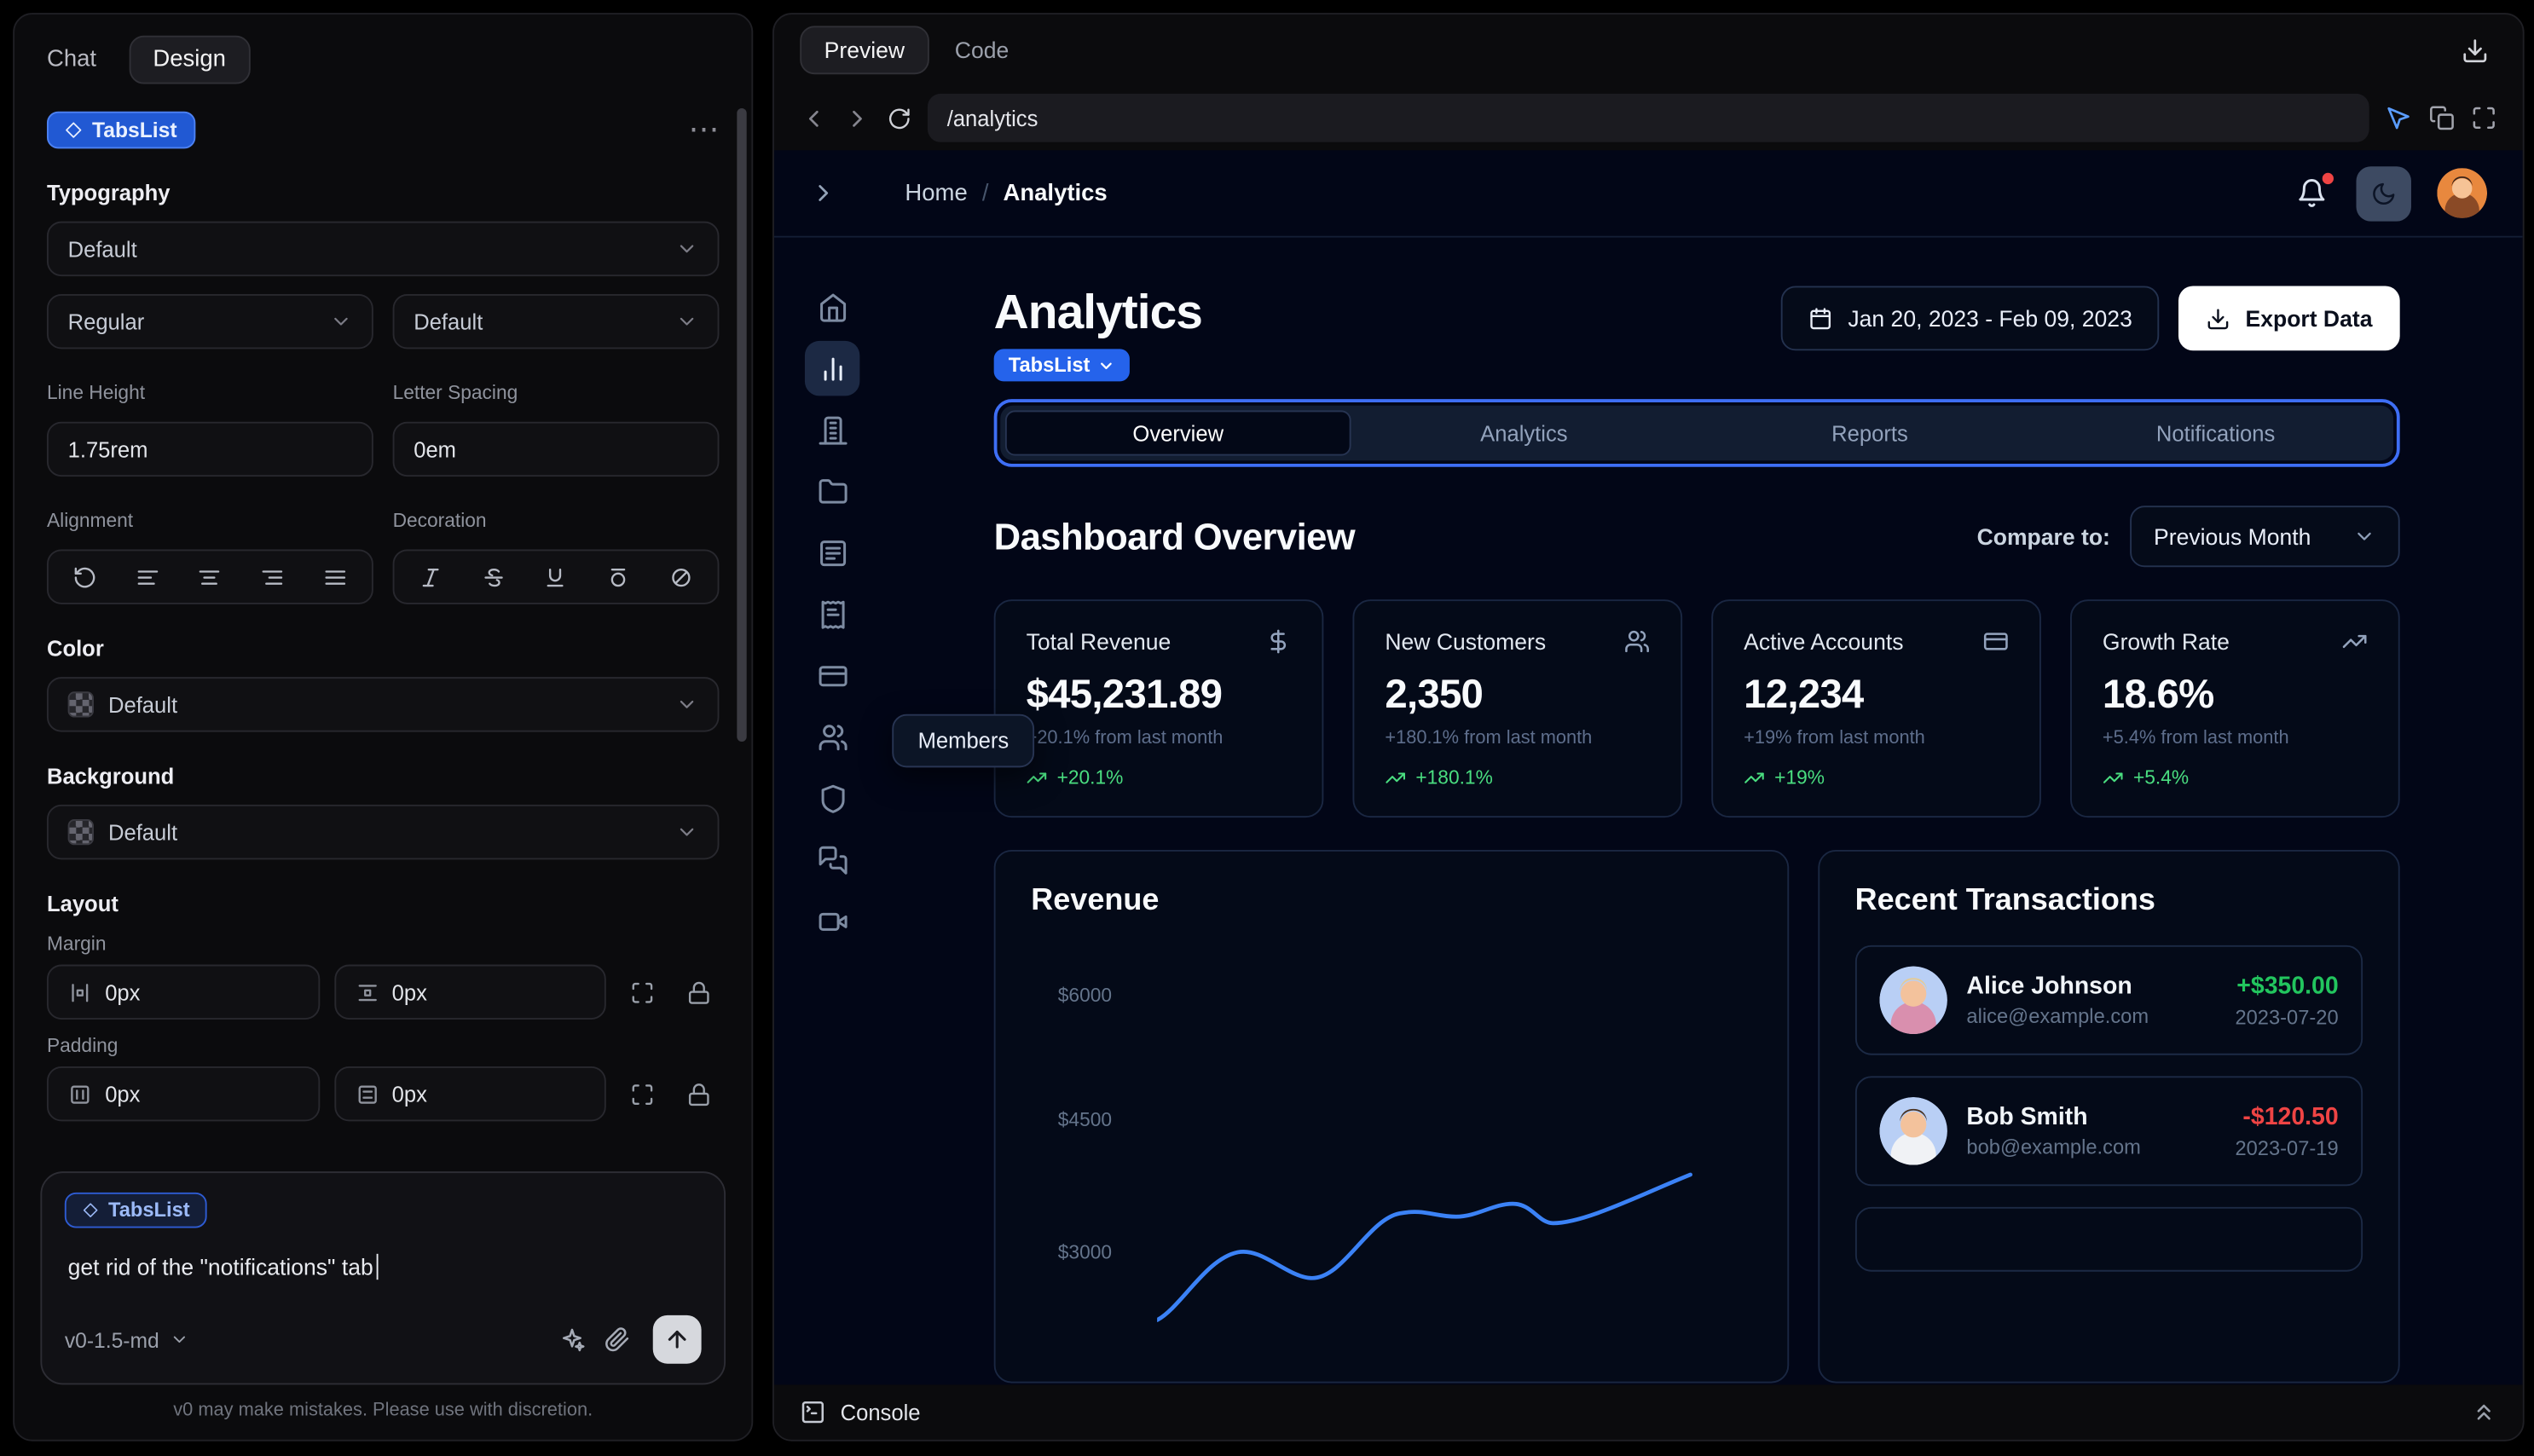 The image size is (2534, 1456). What do you see at coordinates (832, 307) in the screenshot?
I see `sidebar-item-home` at bounding box center [832, 307].